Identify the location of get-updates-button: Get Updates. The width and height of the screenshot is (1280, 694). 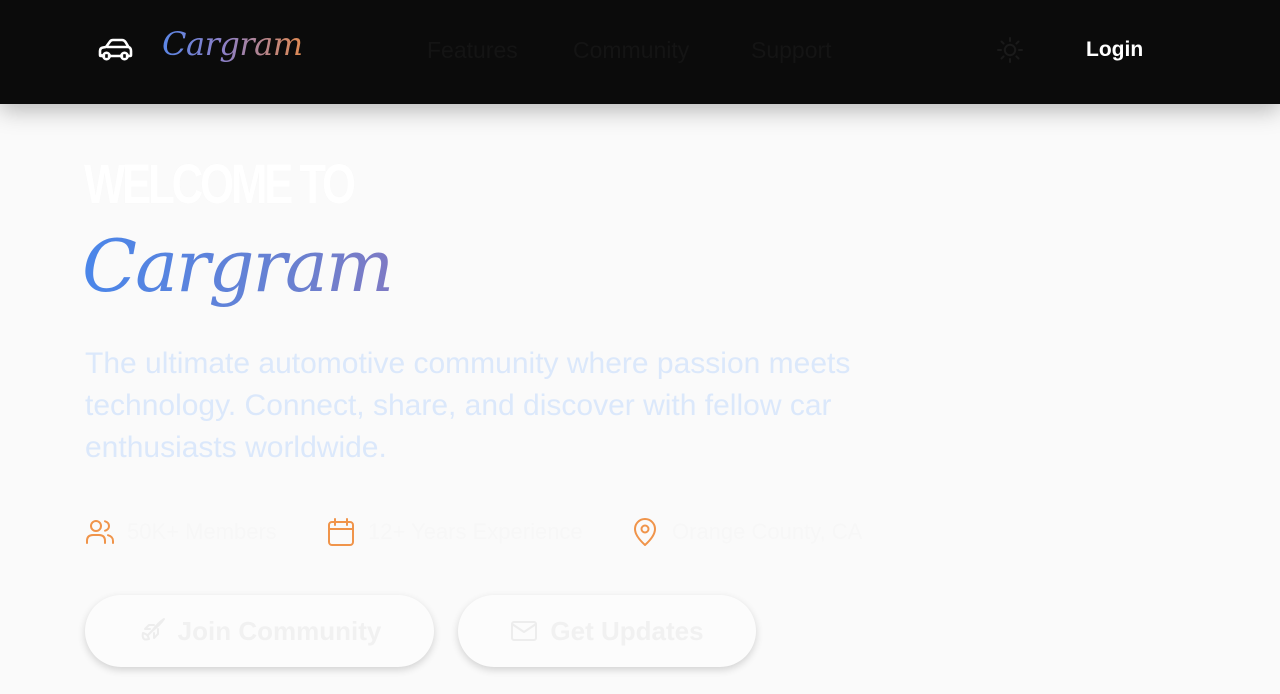
(607, 631).